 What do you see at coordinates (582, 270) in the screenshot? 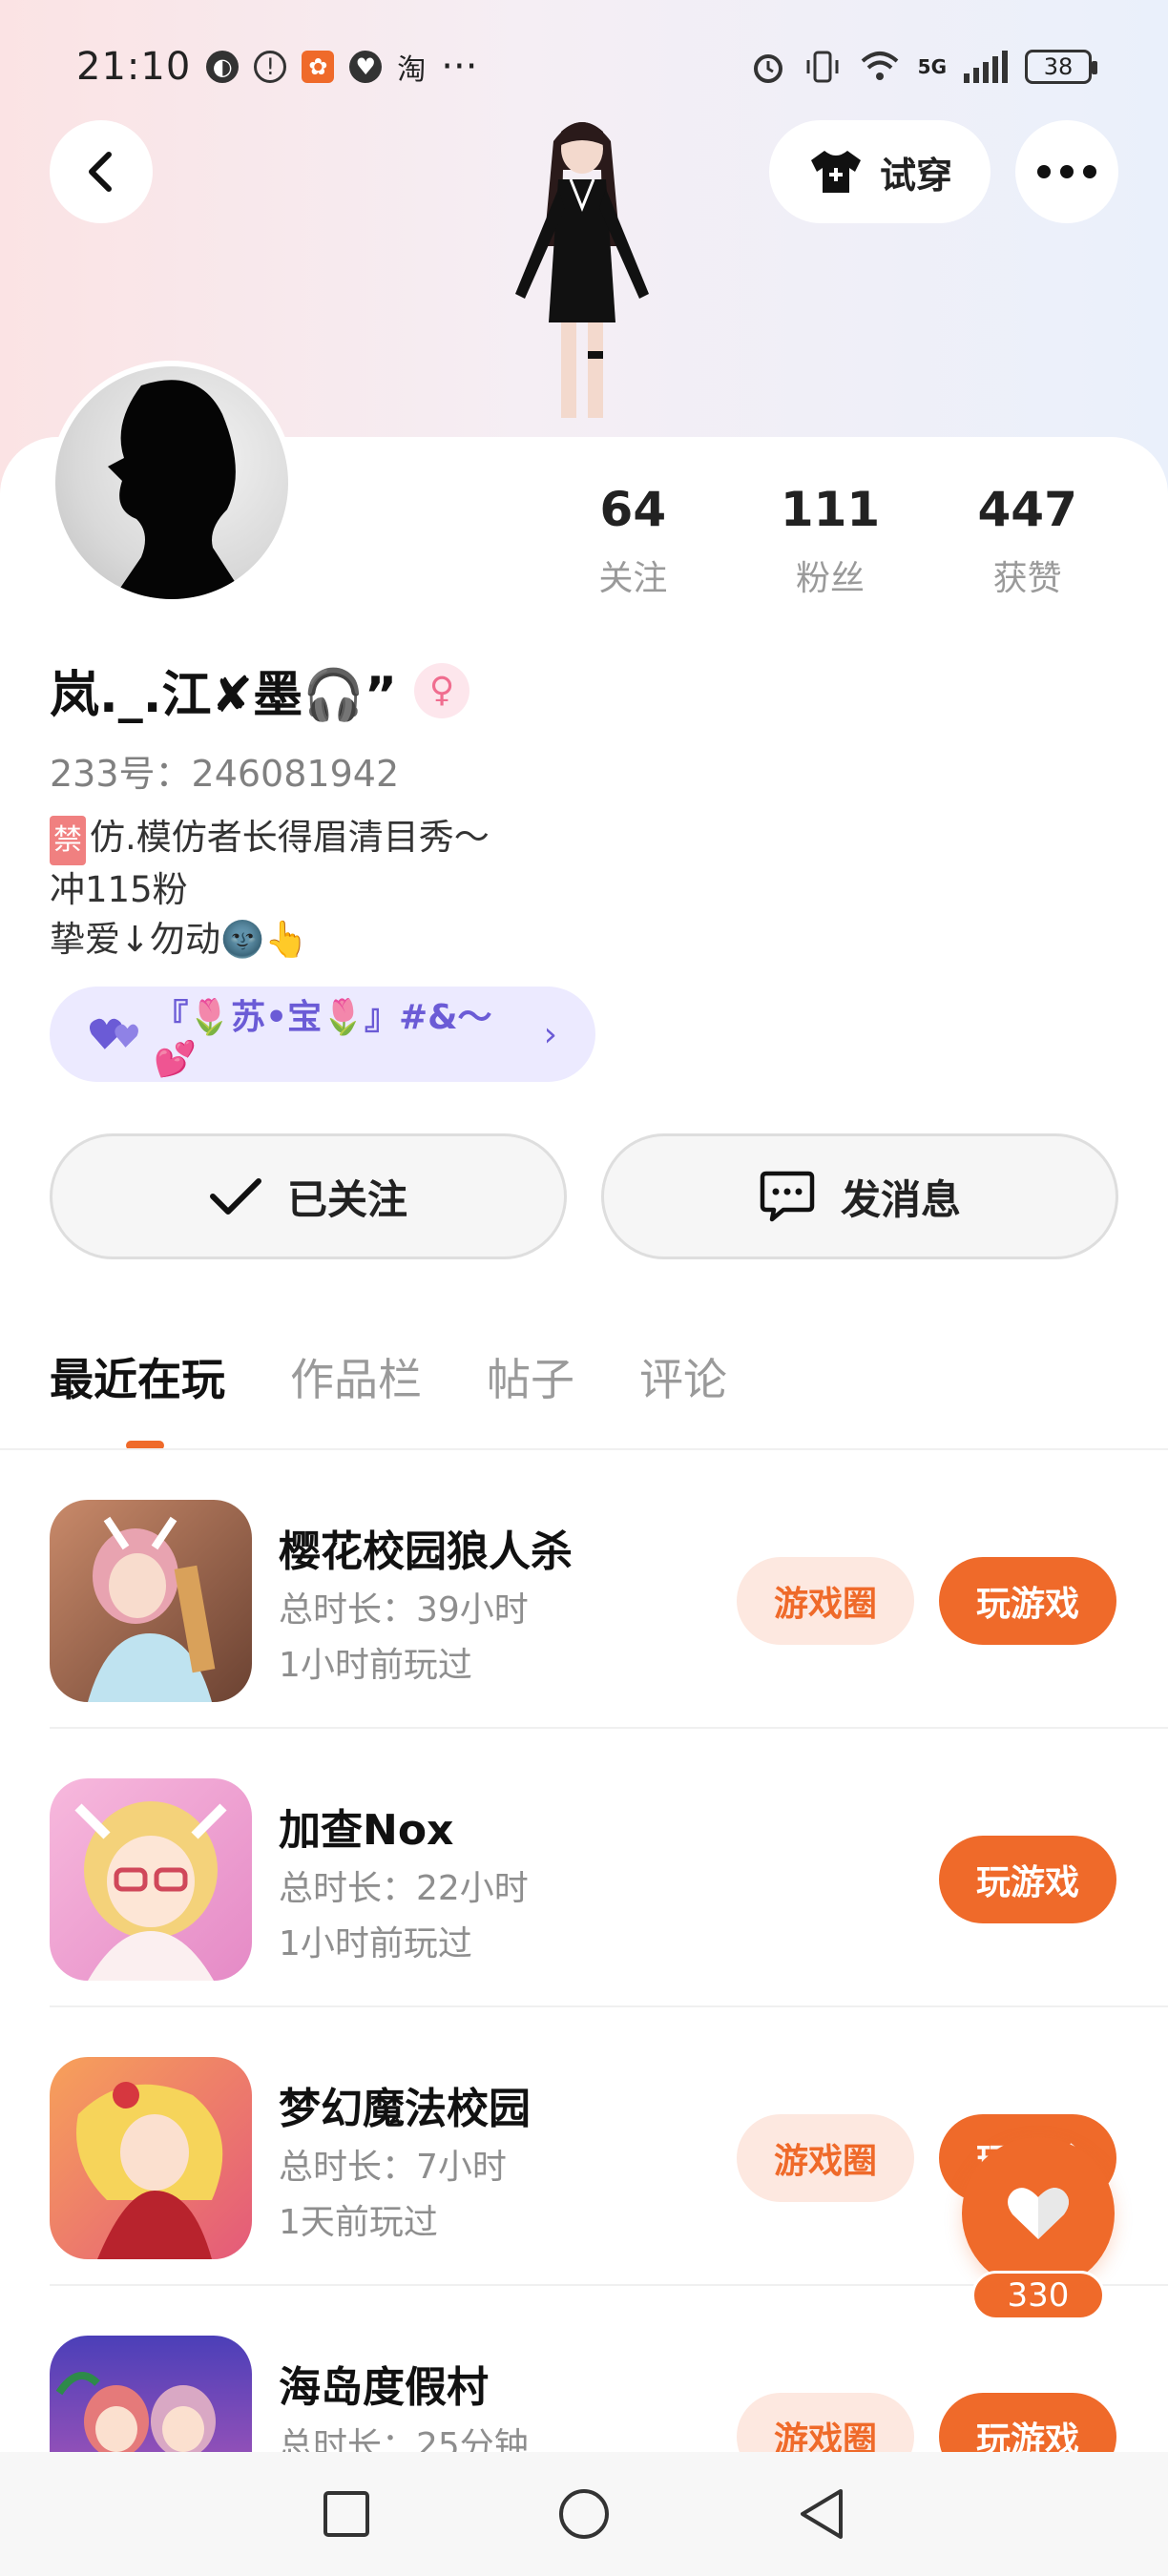
I see `avatar-3d-figure` at bounding box center [582, 270].